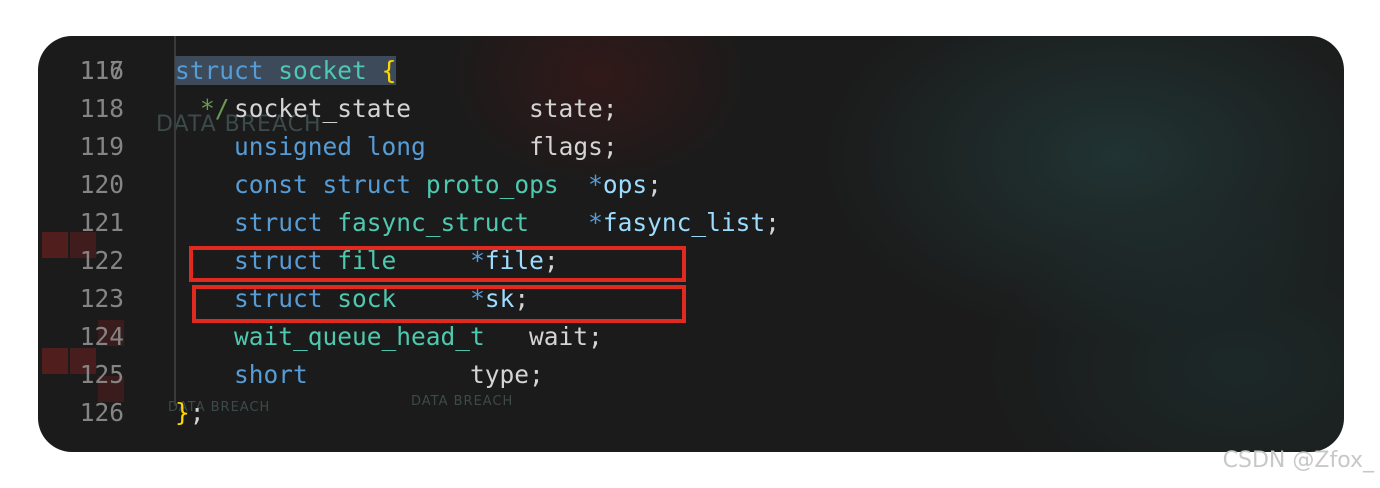 The width and height of the screenshot is (1380, 488). Describe the element at coordinates (101, 412) in the screenshot. I see `line-number: 126` at that location.